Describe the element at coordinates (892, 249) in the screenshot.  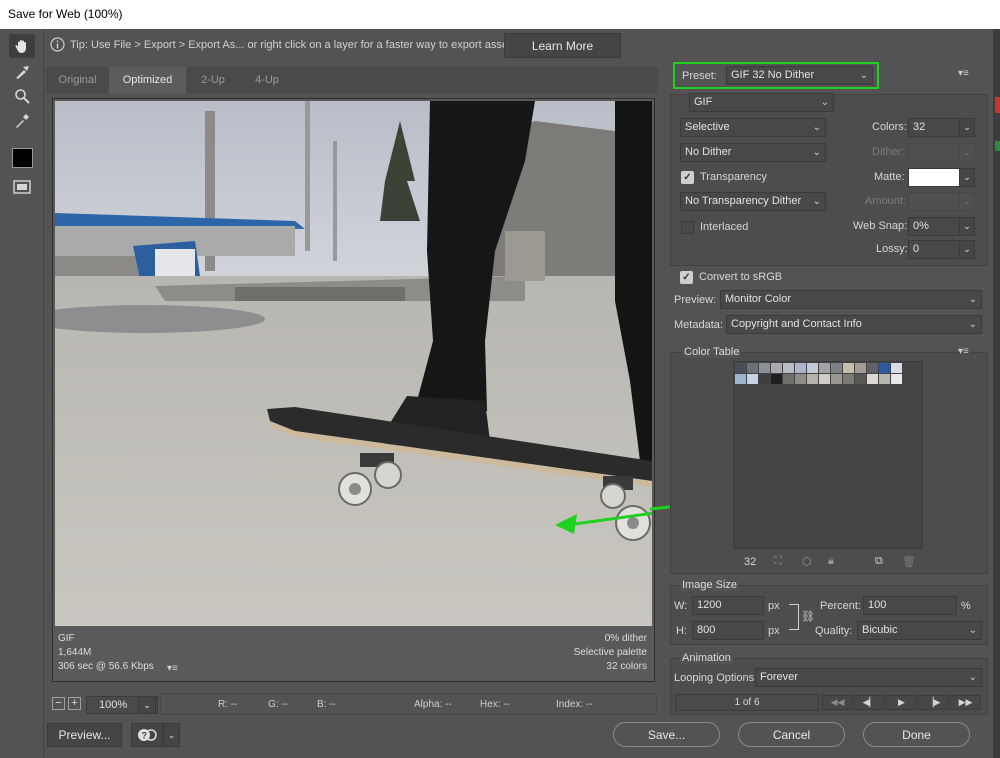
I see `lossy-label: Lossy:` at that location.